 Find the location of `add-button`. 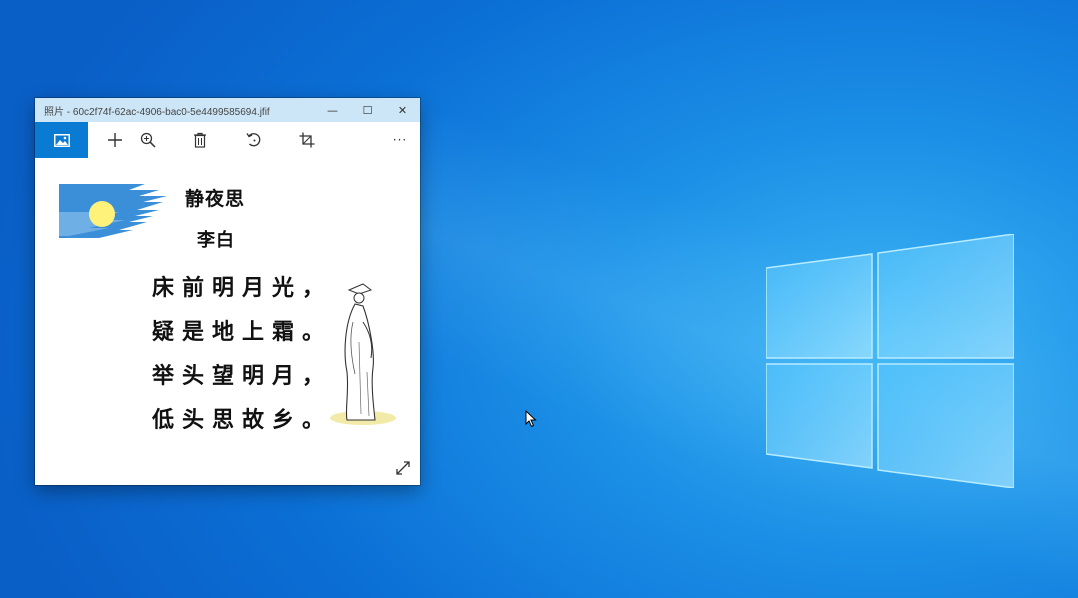

add-button is located at coordinates (115, 140).